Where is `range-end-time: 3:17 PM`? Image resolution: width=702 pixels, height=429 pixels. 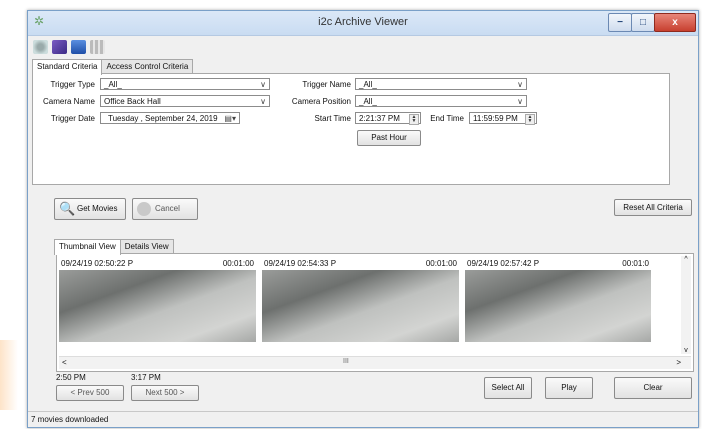 range-end-time: 3:17 PM is located at coordinates (146, 377).